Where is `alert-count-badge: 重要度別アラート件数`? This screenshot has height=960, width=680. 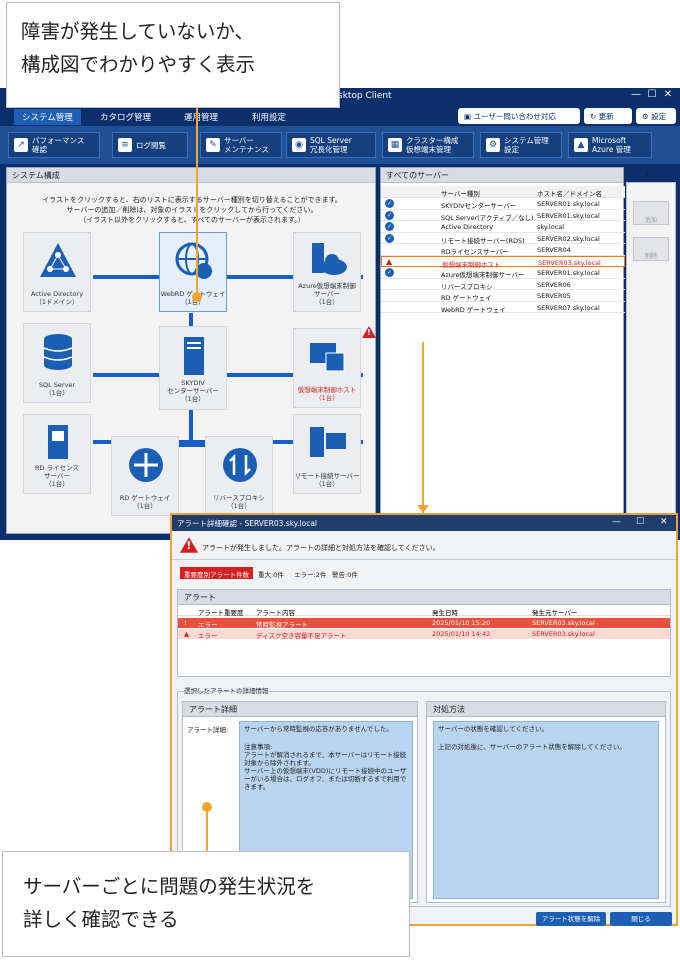
alert-count-badge: 重要度別アラート件数 is located at coordinates (216, 573).